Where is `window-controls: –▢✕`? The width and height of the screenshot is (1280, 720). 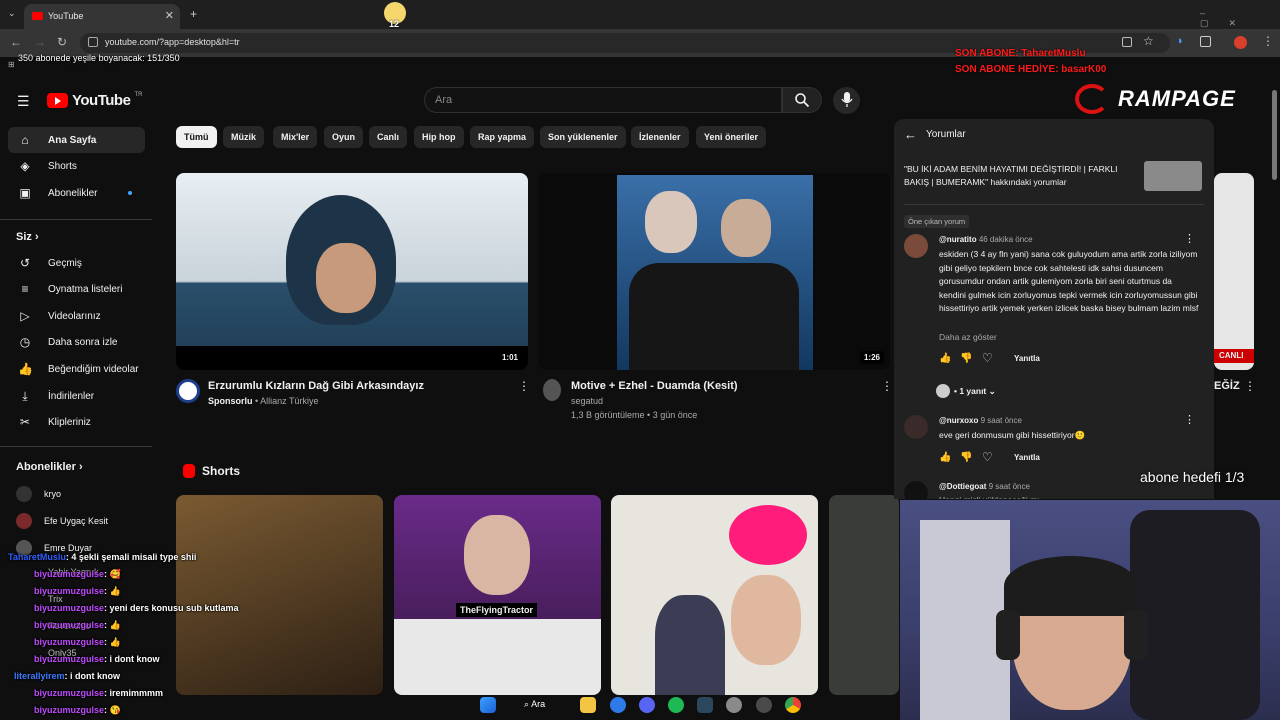 window-controls: –▢✕ is located at coordinates (1240, 18).